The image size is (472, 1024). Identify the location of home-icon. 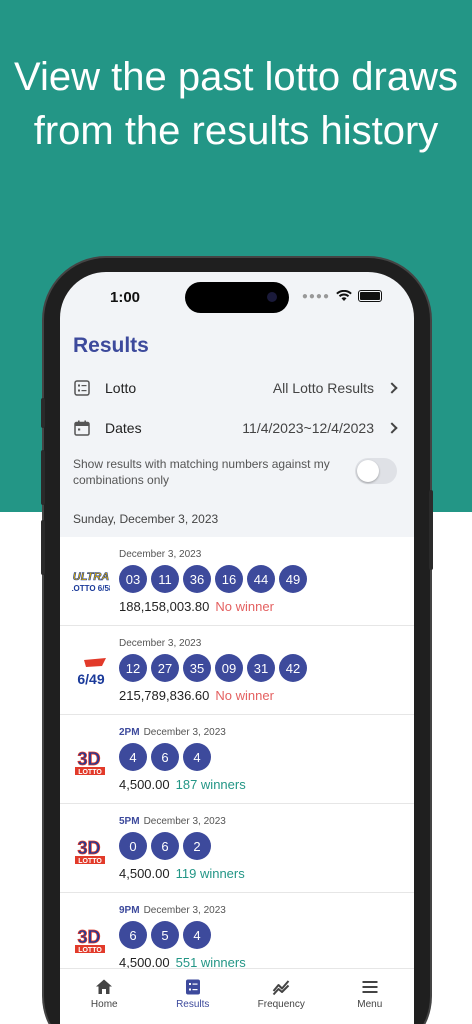
(104, 986).